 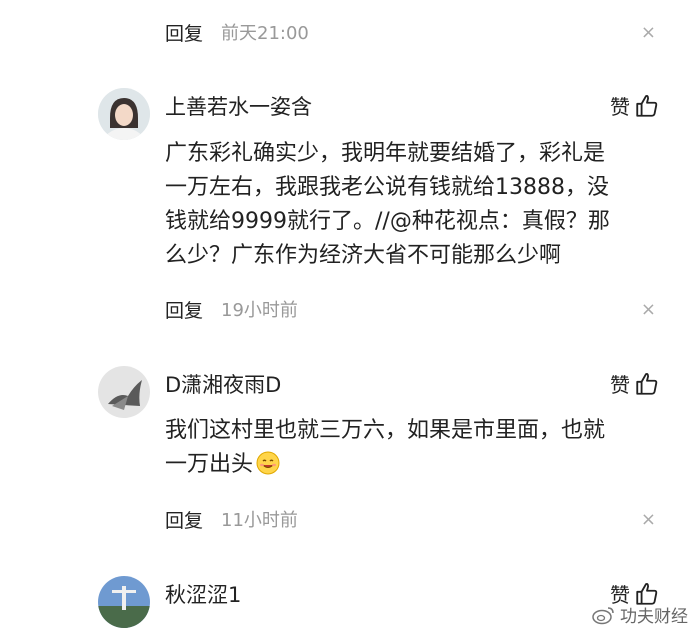 I want to click on comment-time: 11小时前, so click(x=259, y=520).